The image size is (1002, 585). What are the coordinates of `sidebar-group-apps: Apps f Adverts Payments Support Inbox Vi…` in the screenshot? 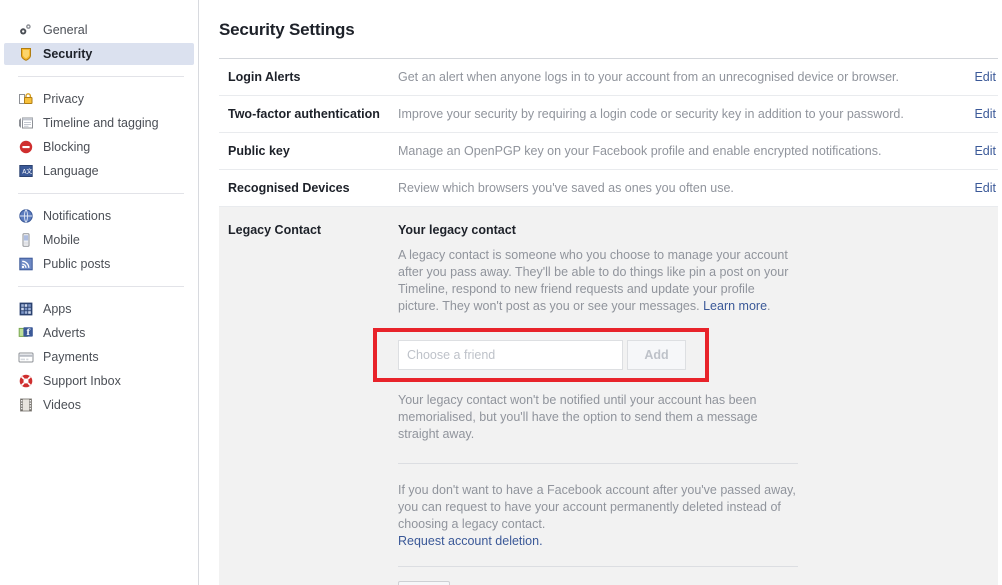 It's located at (99, 357).